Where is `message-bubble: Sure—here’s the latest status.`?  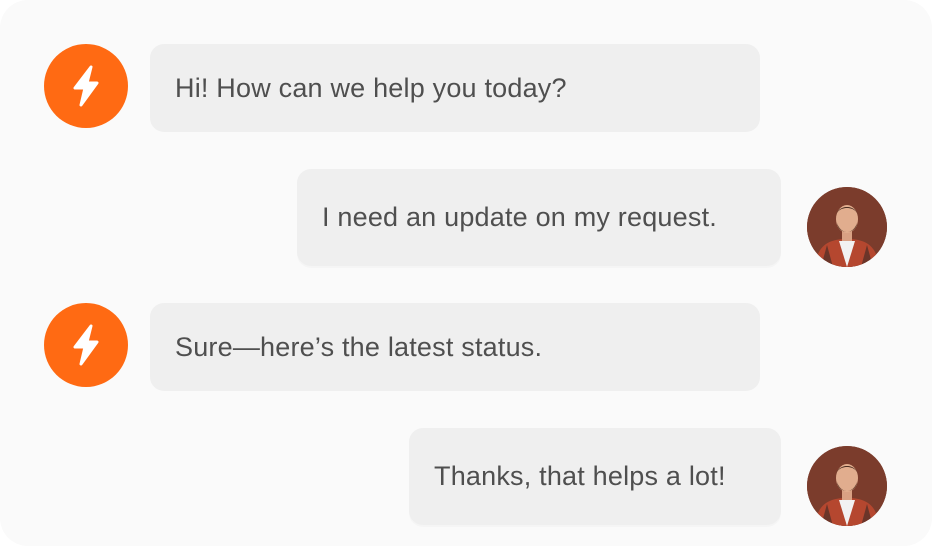 message-bubble: Sure—here’s the latest status. is located at coordinates (455, 347).